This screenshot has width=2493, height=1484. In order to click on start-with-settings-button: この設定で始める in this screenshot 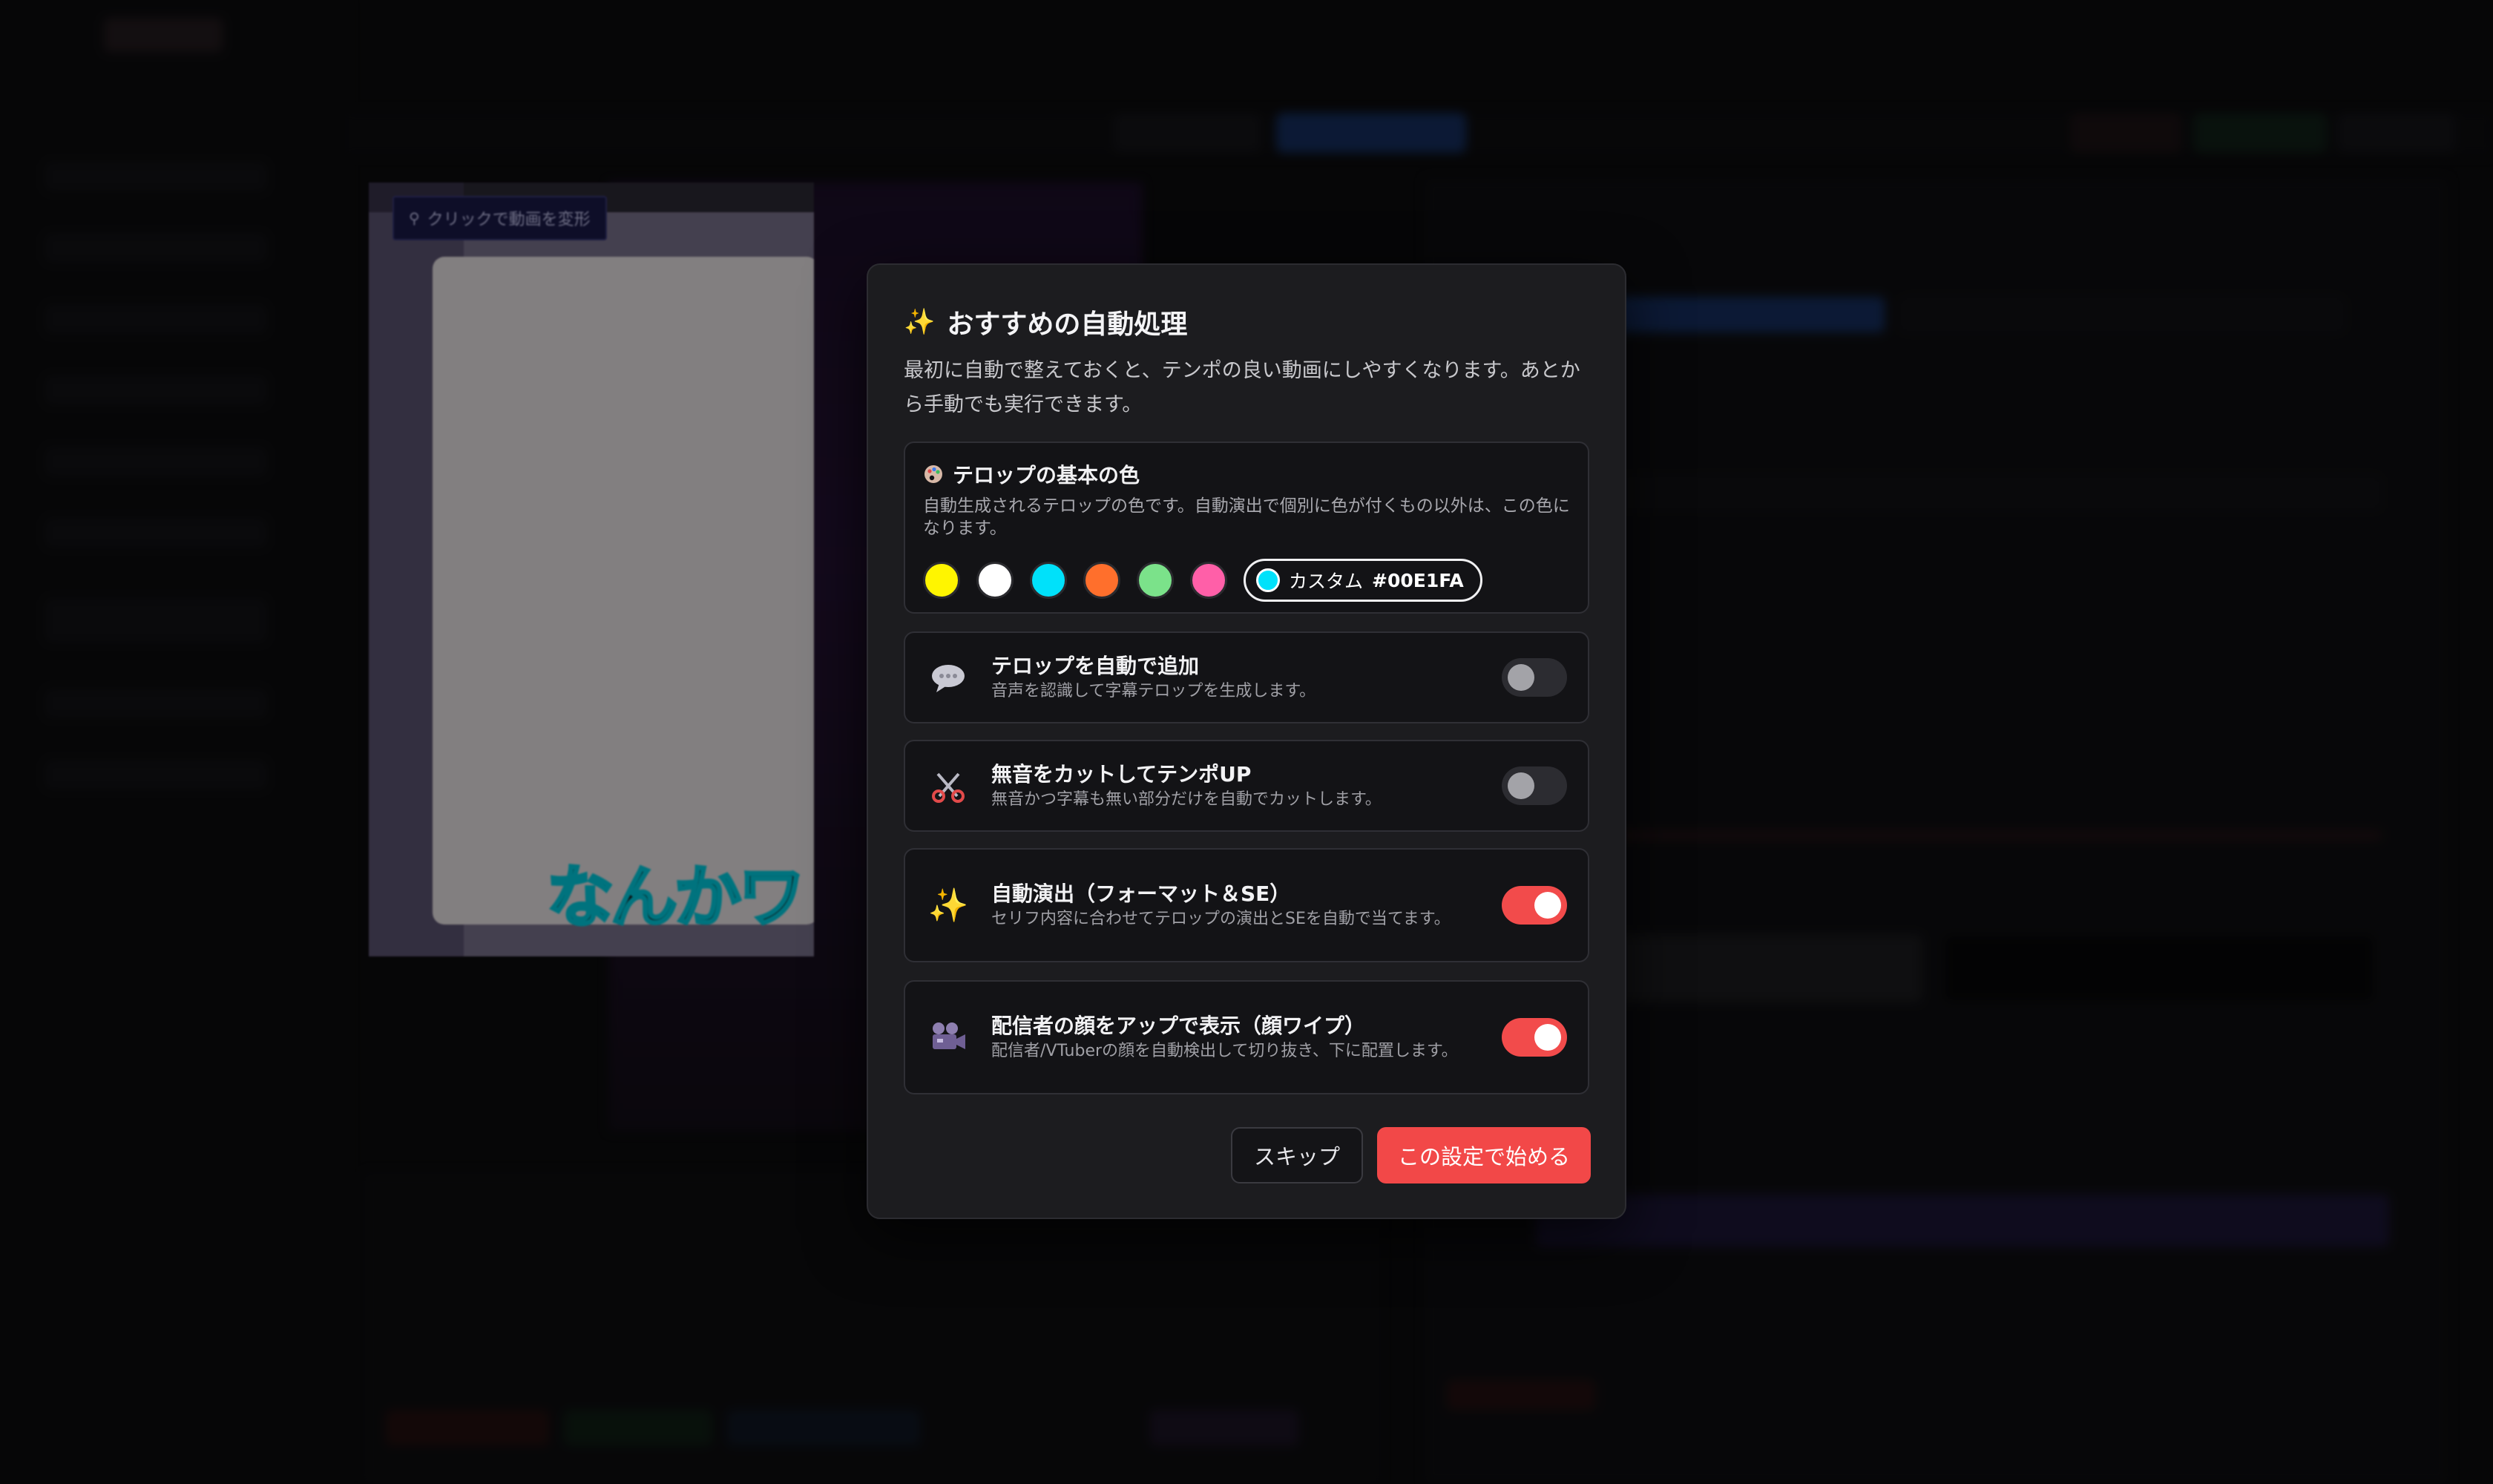, I will do `click(1484, 1155)`.